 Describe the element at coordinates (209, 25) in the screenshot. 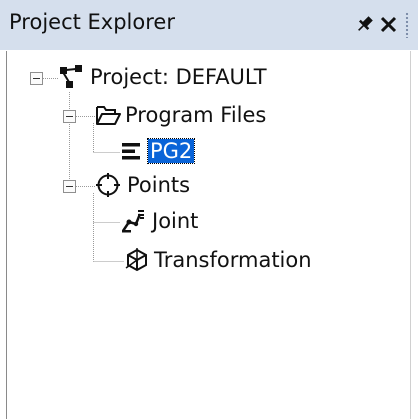

I see `panel-titlebar: Project Explorer` at that location.